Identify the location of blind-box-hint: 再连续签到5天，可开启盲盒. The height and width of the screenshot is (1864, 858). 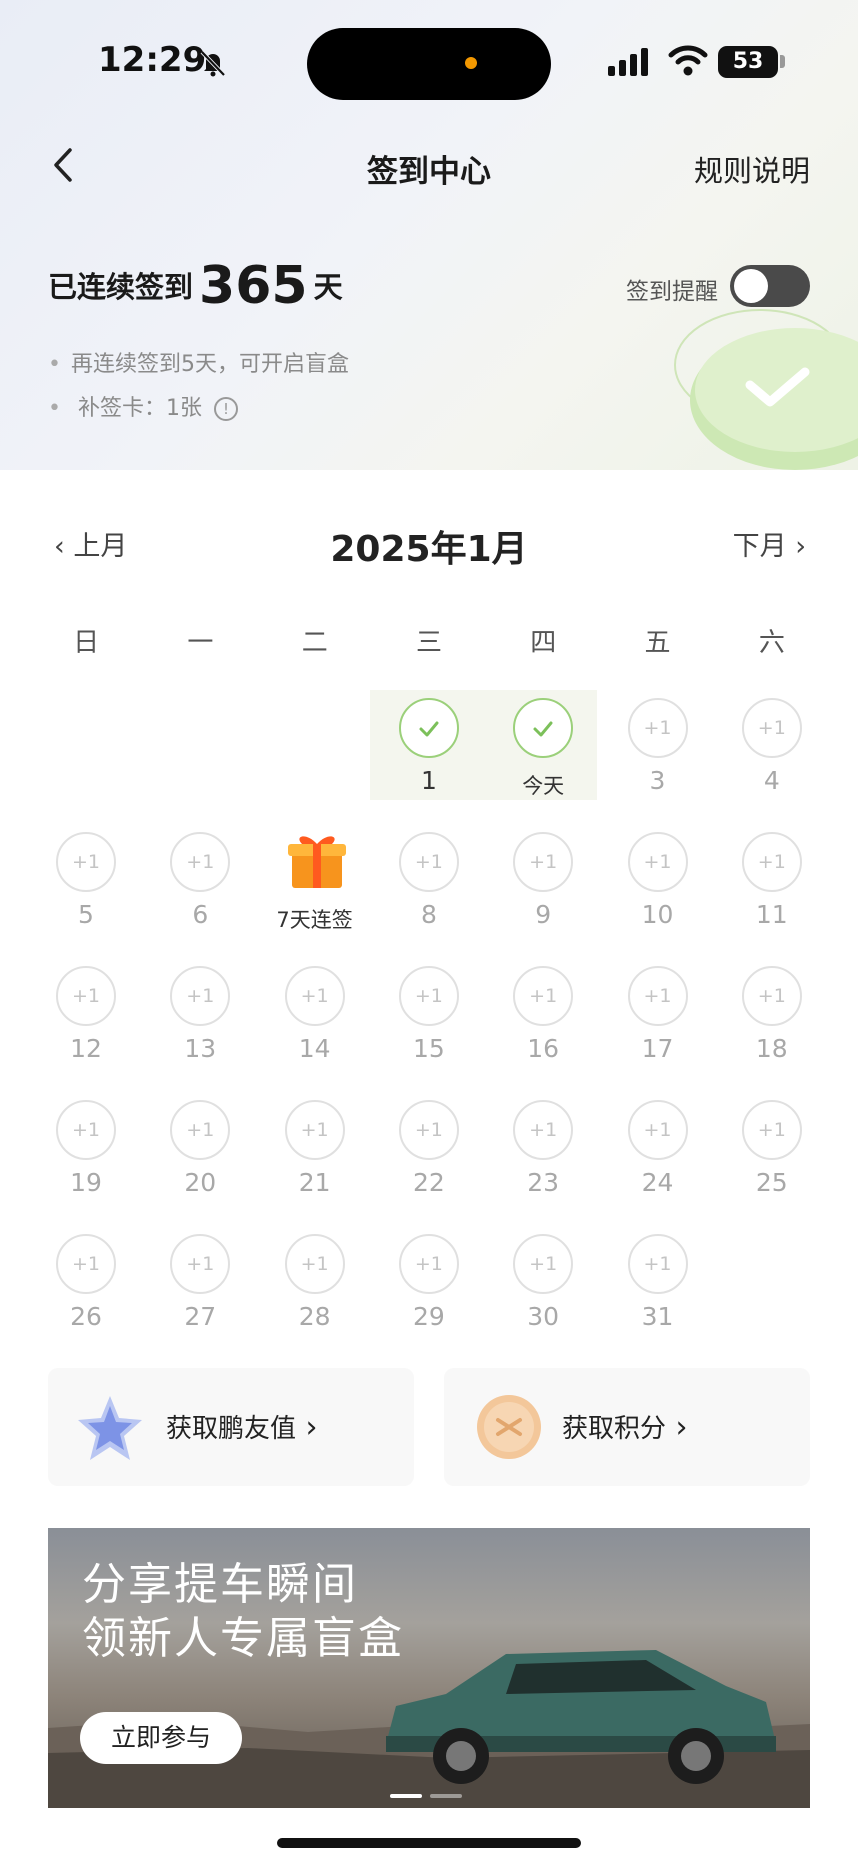
(198, 362).